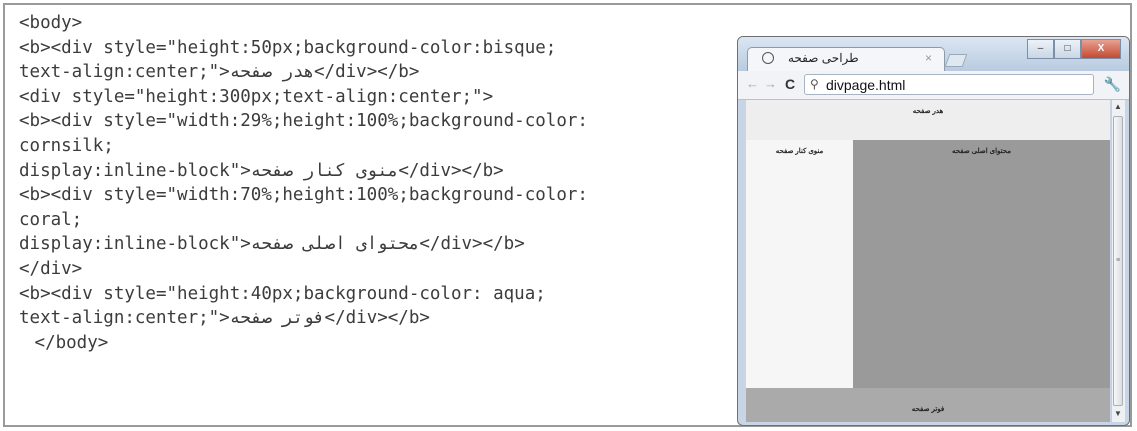  I want to click on page-icon, so click(768, 58).